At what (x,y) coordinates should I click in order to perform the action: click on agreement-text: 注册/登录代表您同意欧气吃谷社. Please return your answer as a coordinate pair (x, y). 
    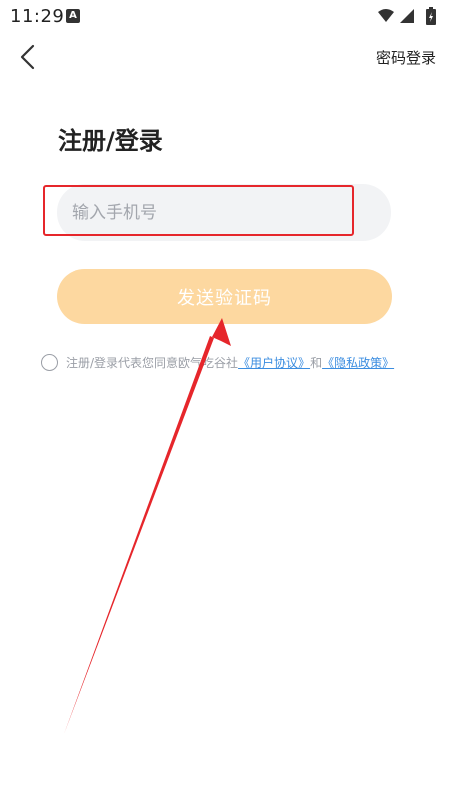
    Looking at the image, I should click on (152, 362).